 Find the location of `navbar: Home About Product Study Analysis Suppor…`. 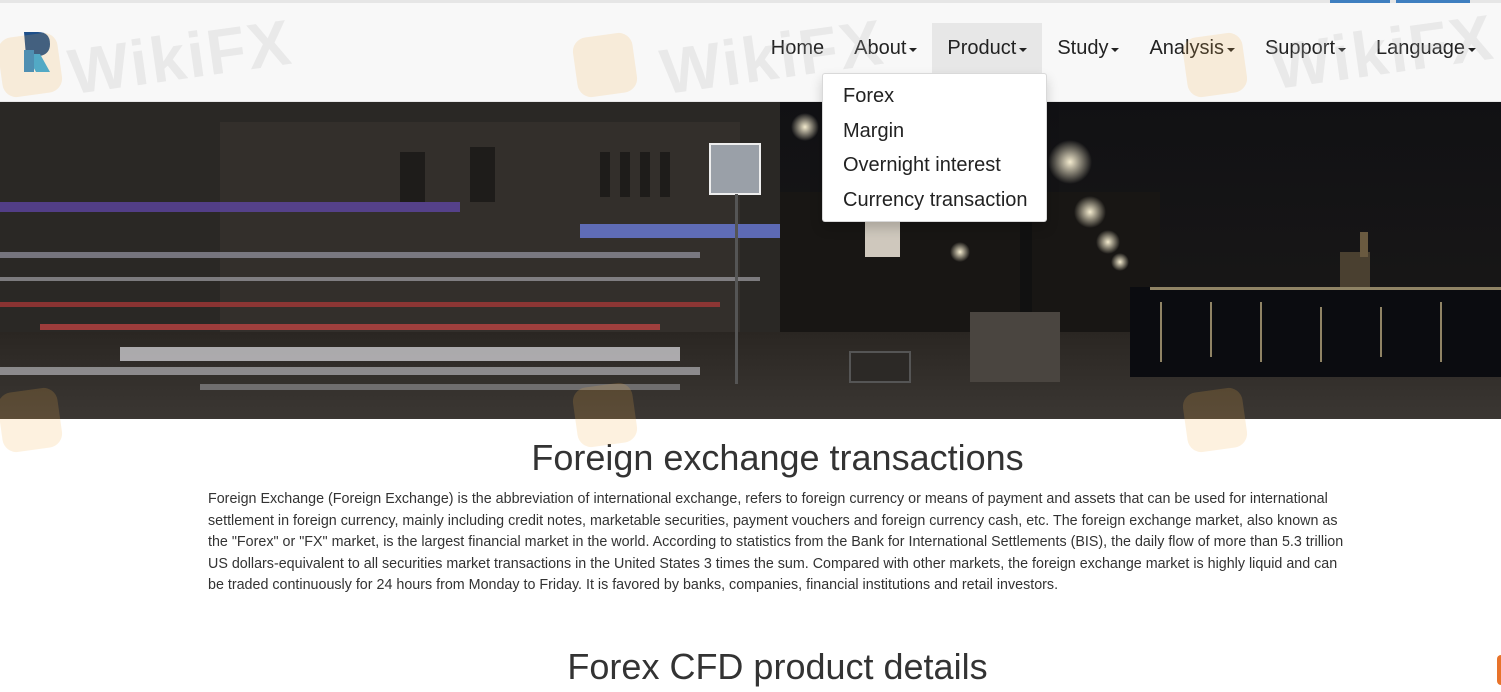

navbar: Home About Product Study Analysis Suppor… is located at coordinates (750, 52).